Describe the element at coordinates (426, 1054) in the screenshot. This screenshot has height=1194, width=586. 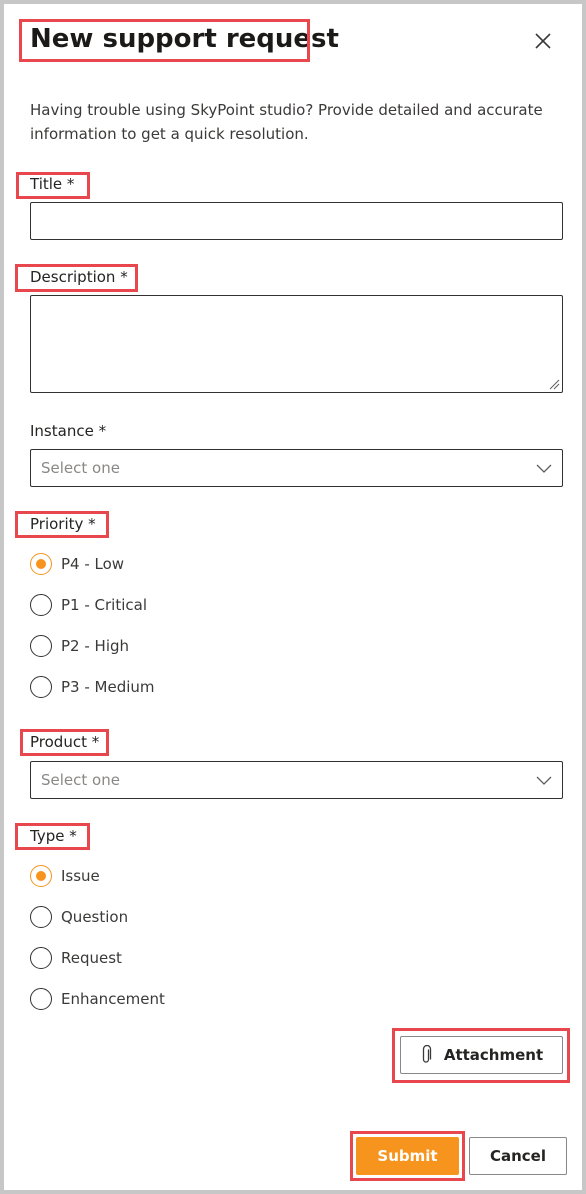
I see `paperclip-icon` at that location.